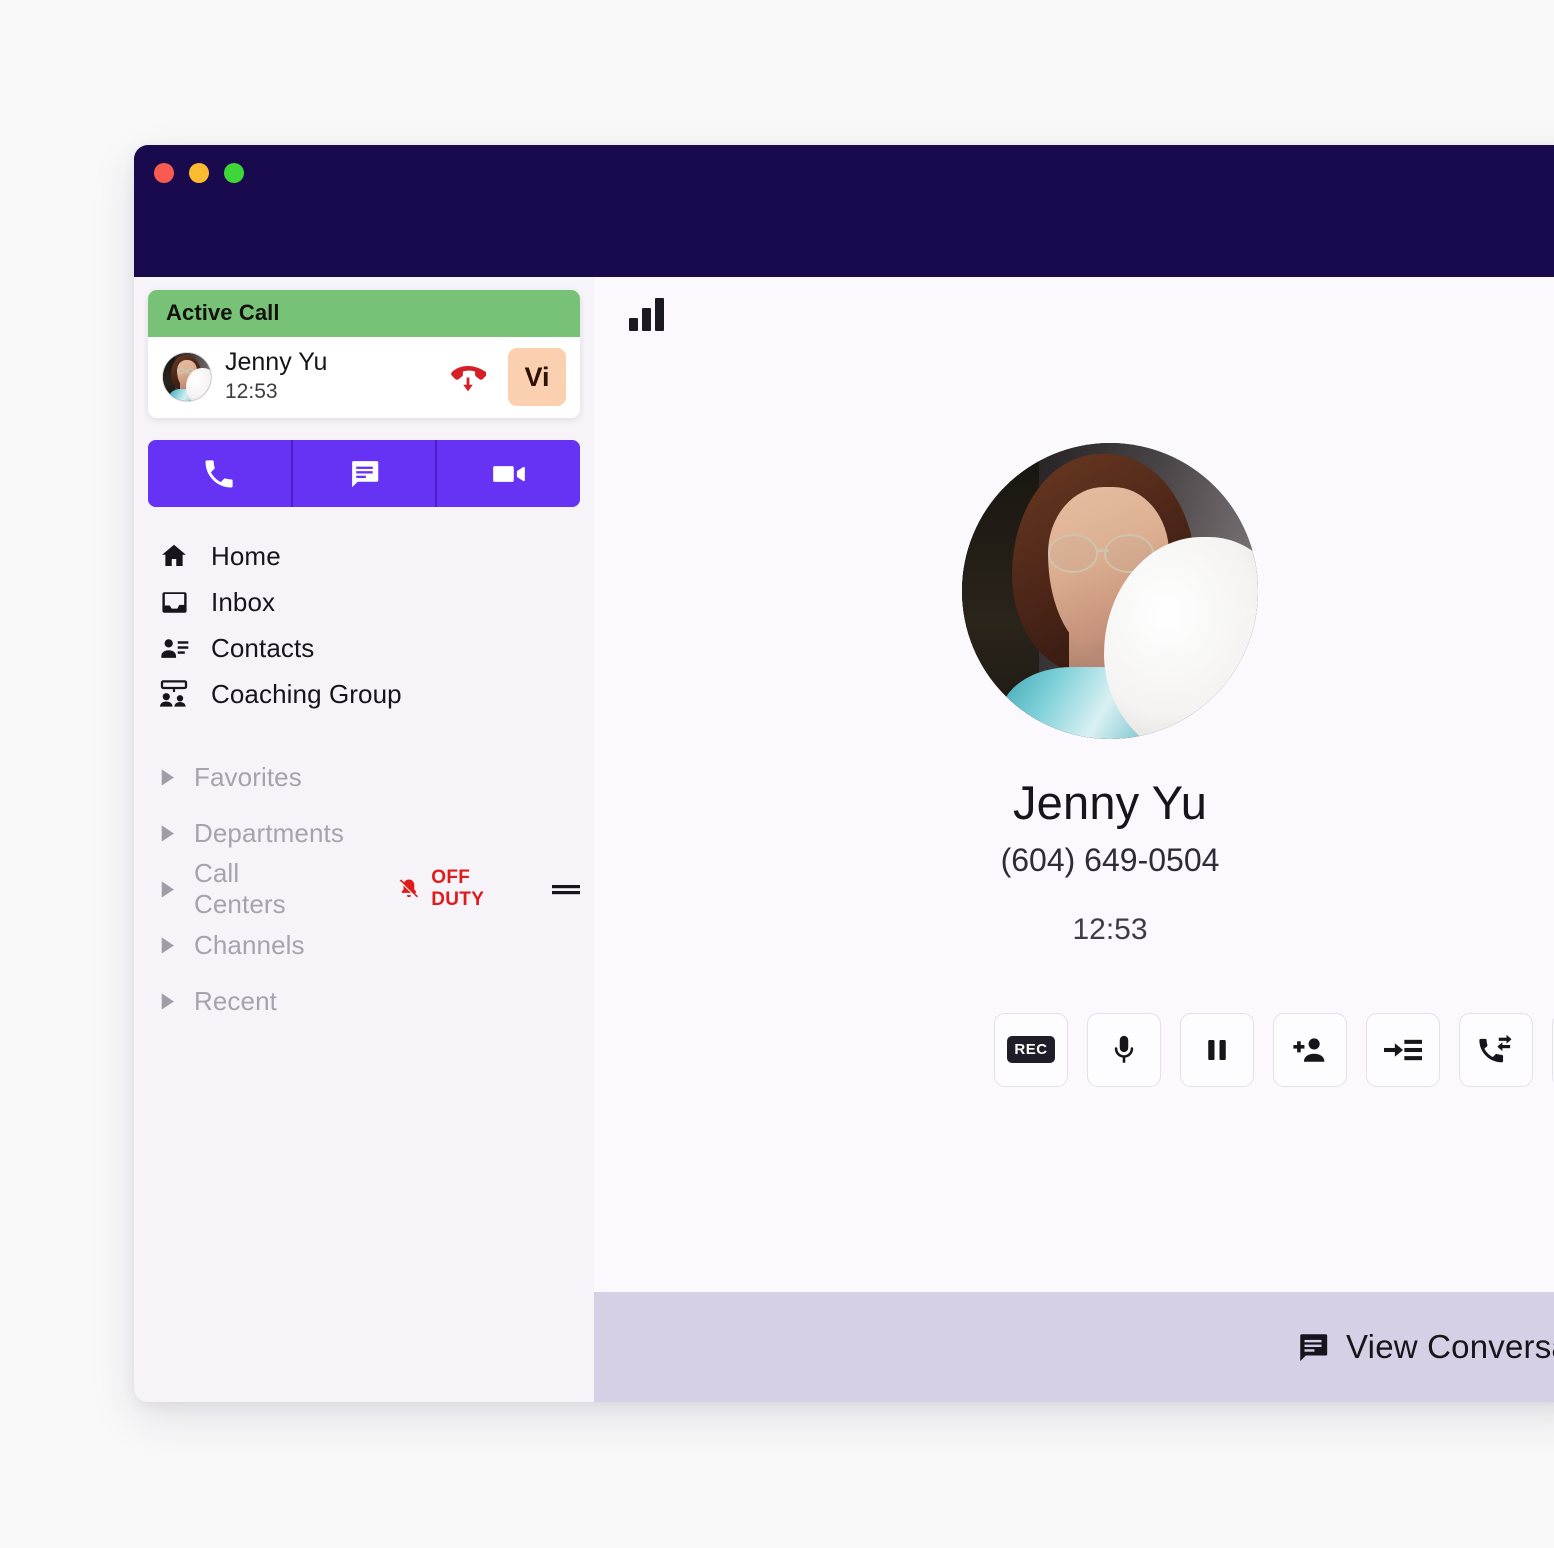 The image size is (1554, 1548). I want to click on phone-transfer-icon, so click(1495, 1048).